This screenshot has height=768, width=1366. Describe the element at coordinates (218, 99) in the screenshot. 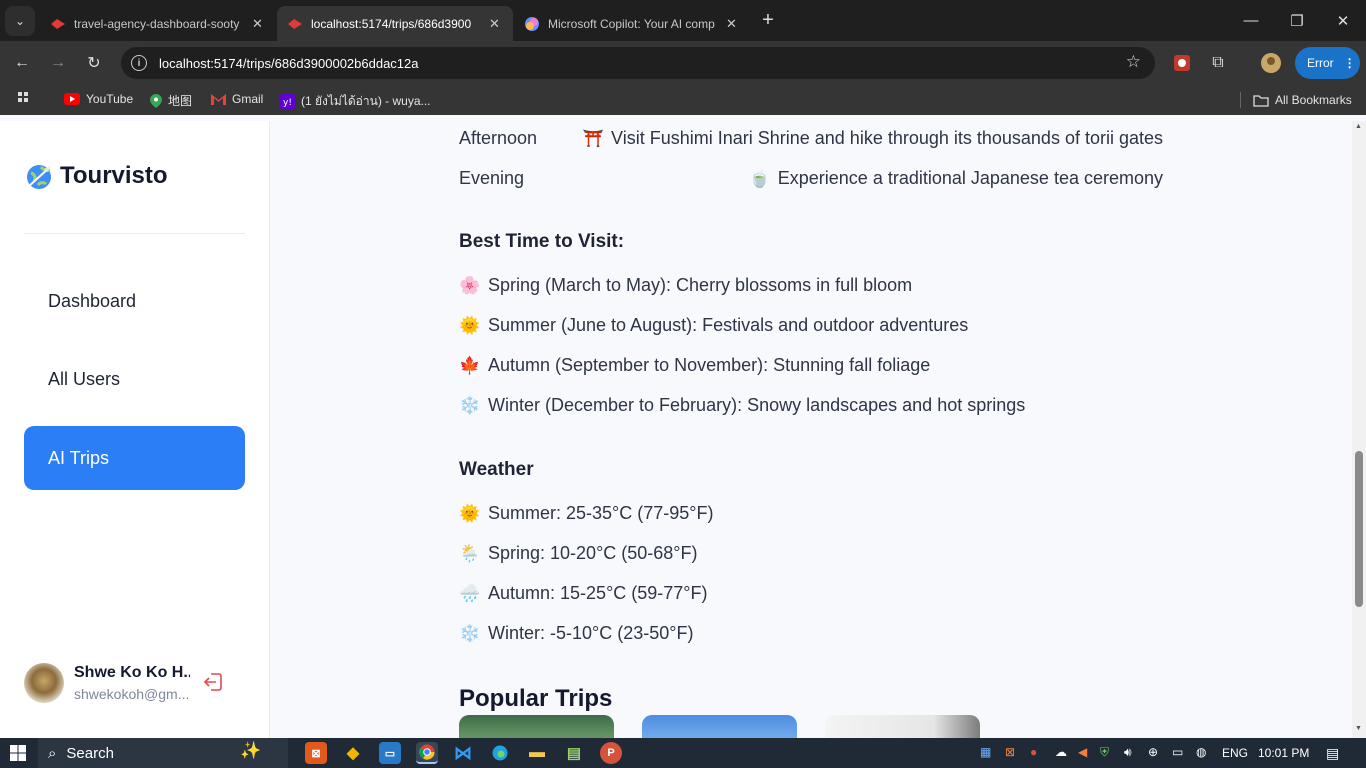

I see `gmail-icon` at that location.